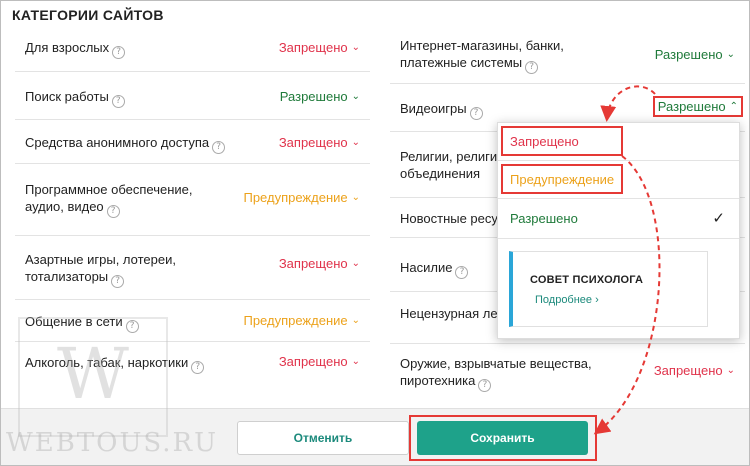 The width and height of the screenshot is (750, 466). What do you see at coordinates (628, 103) in the screenshot?
I see `arrow-dropdown-to-options` at bounding box center [628, 103].